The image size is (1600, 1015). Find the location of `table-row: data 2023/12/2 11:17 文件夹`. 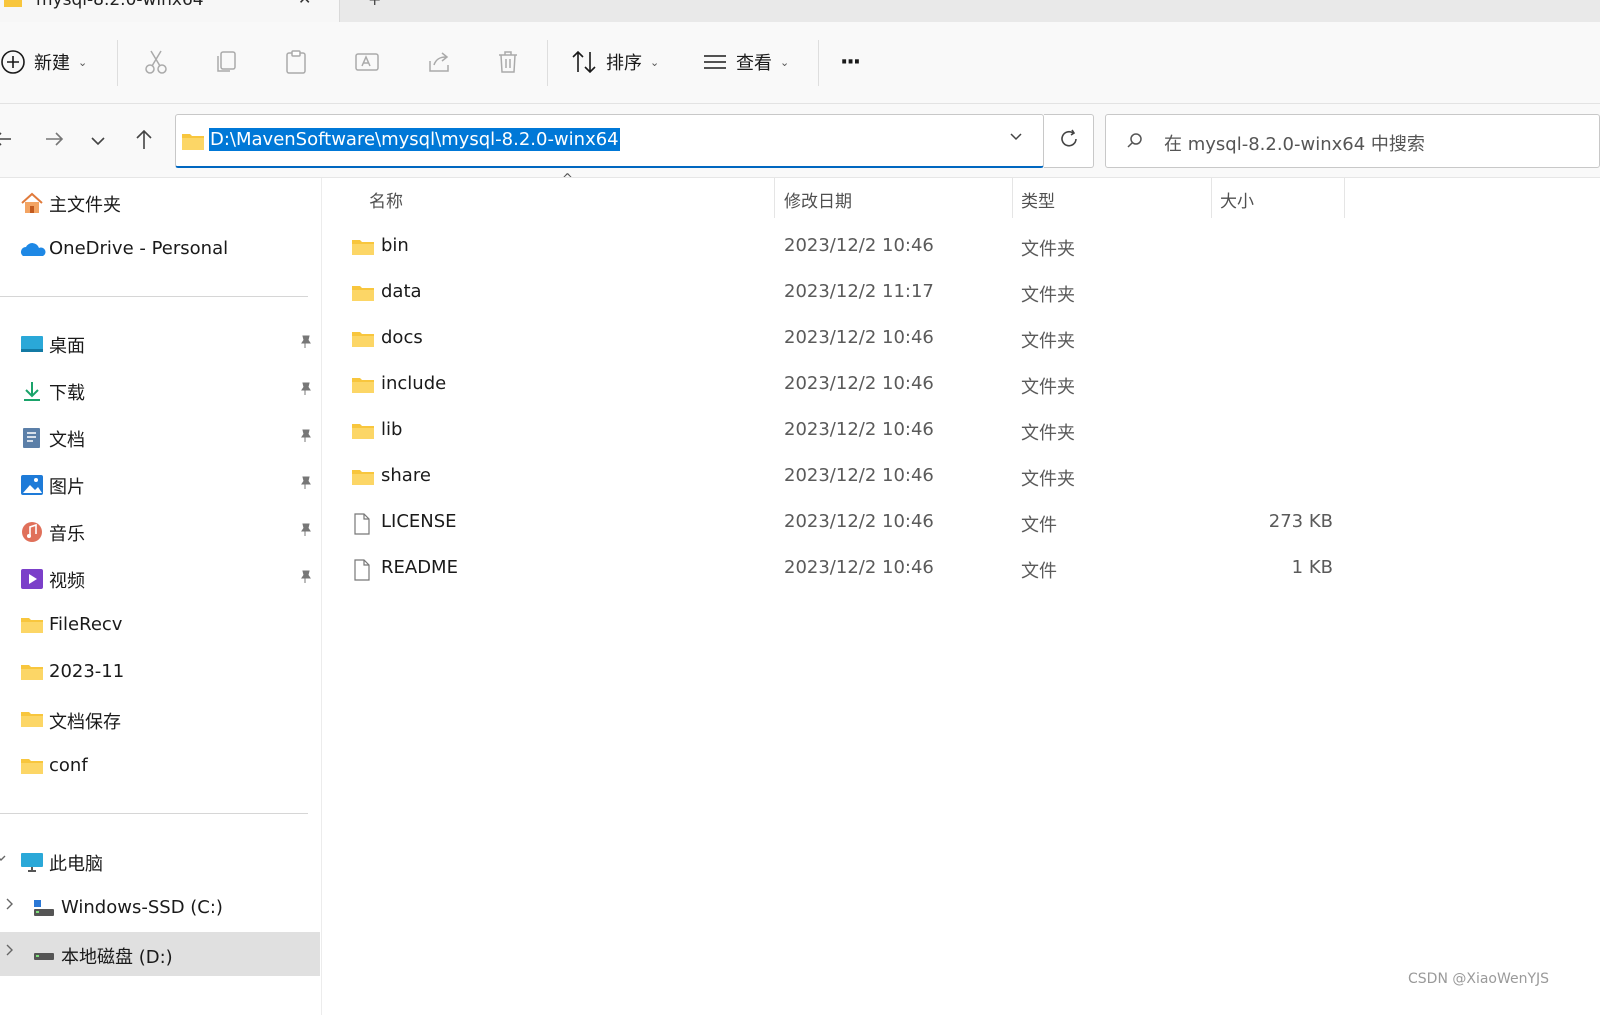

table-row: data 2023/12/2 11:17 文件夹 is located at coordinates (838, 293).